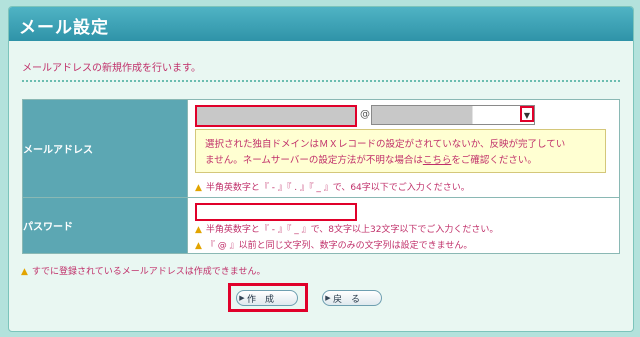 This screenshot has width=640, height=337. I want to click on mail-user-input, so click(276, 116).